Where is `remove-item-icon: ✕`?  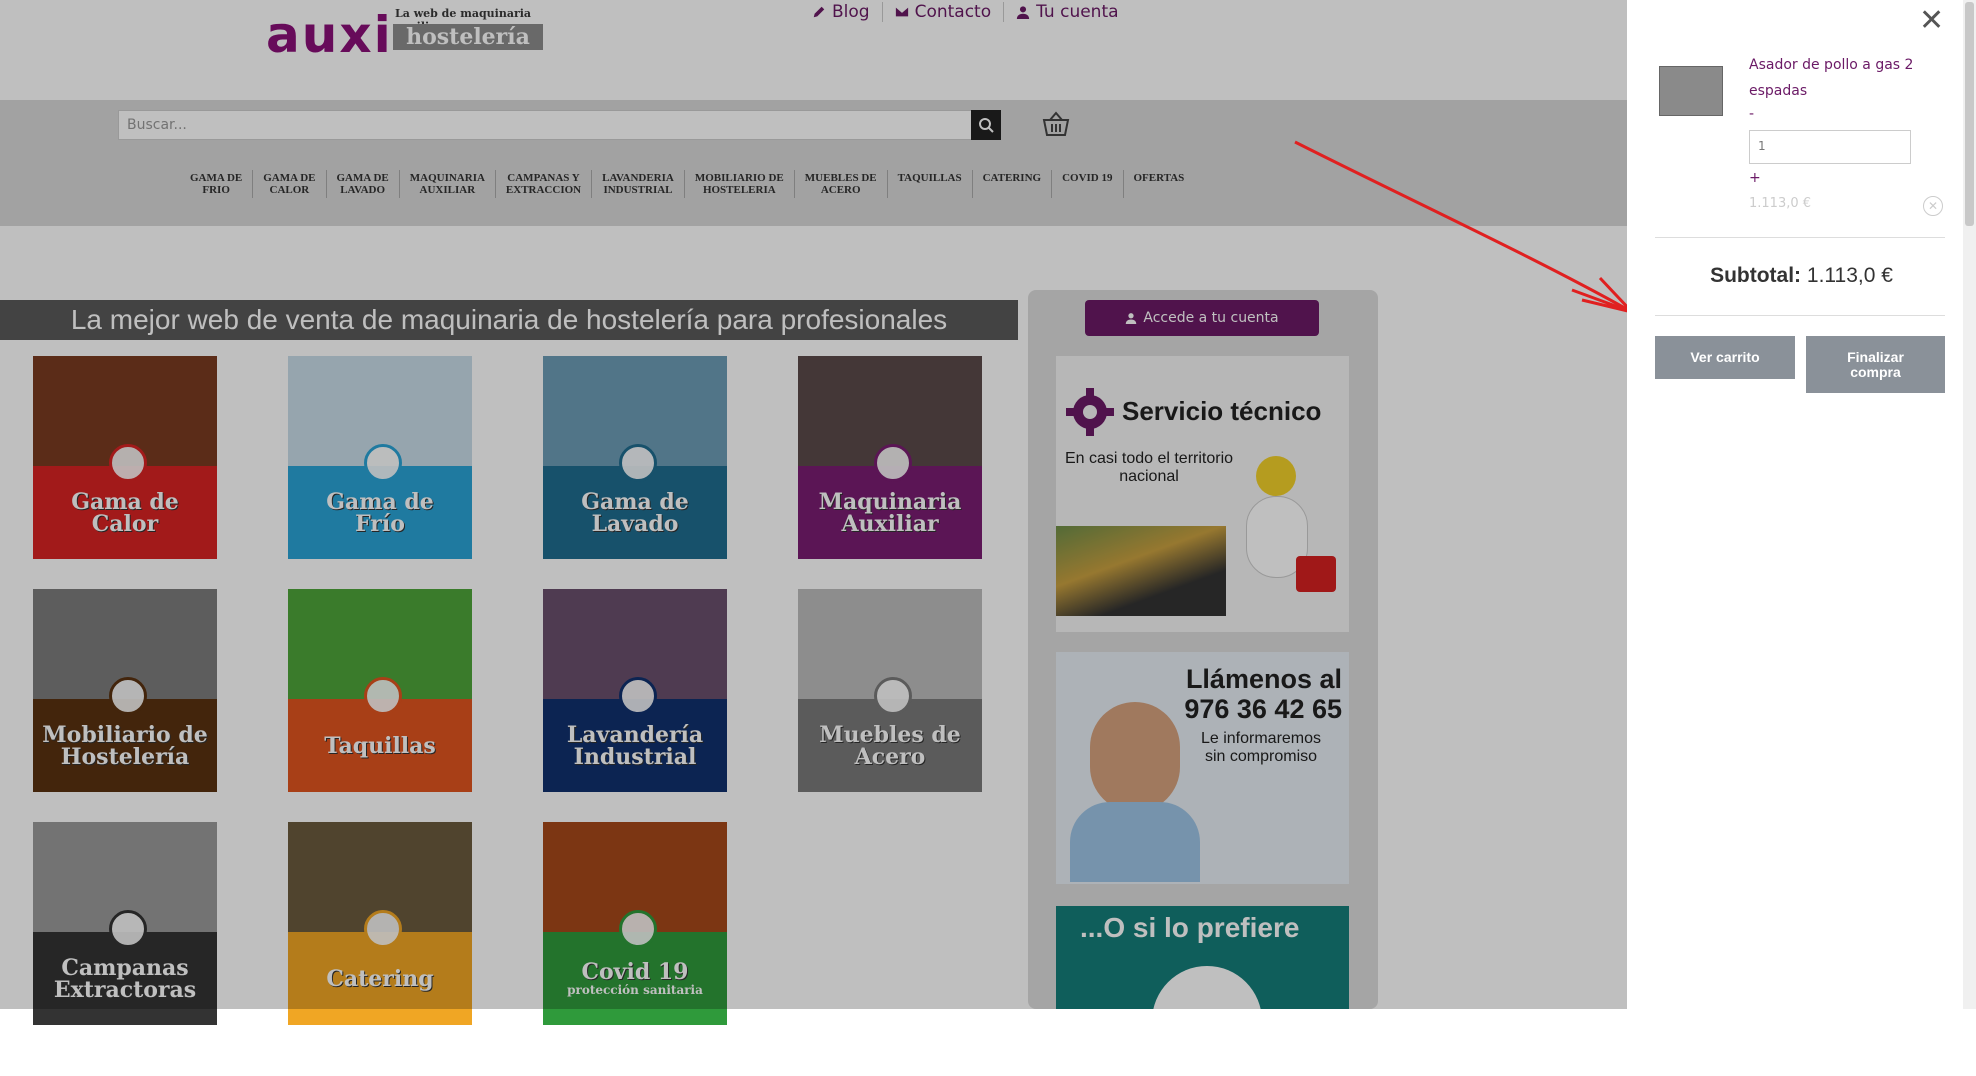
remove-item-icon: ✕ is located at coordinates (1933, 206).